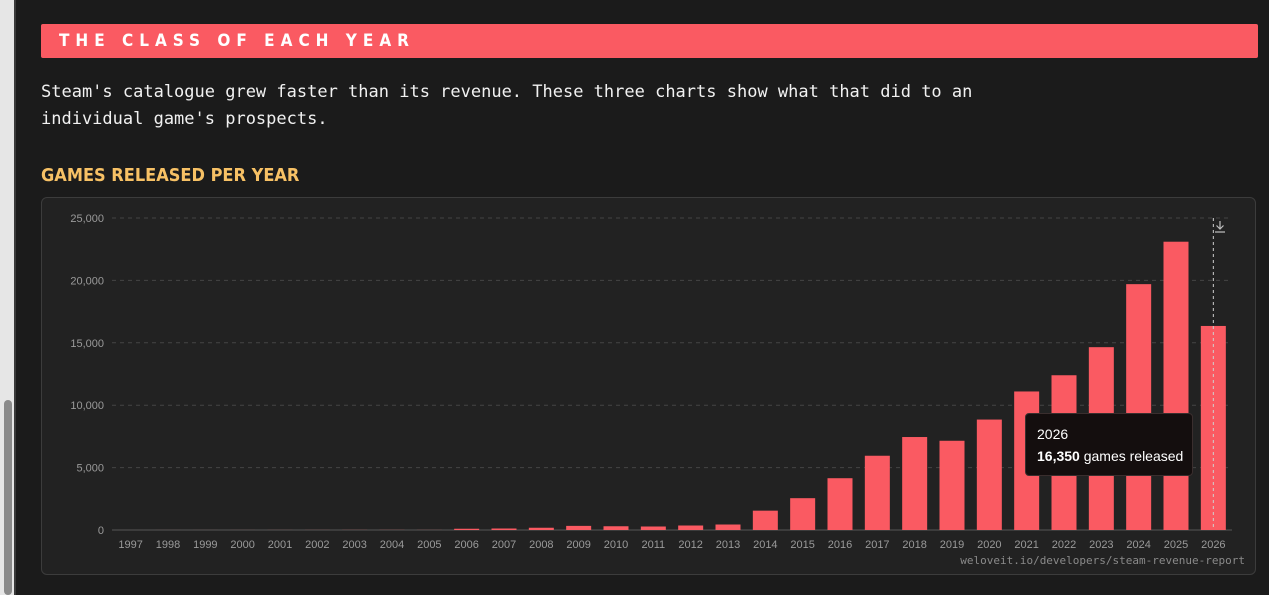 Image resolution: width=1269 pixels, height=595 pixels. I want to click on tooltip-value-line: 16,350 games released, so click(1110, 456).